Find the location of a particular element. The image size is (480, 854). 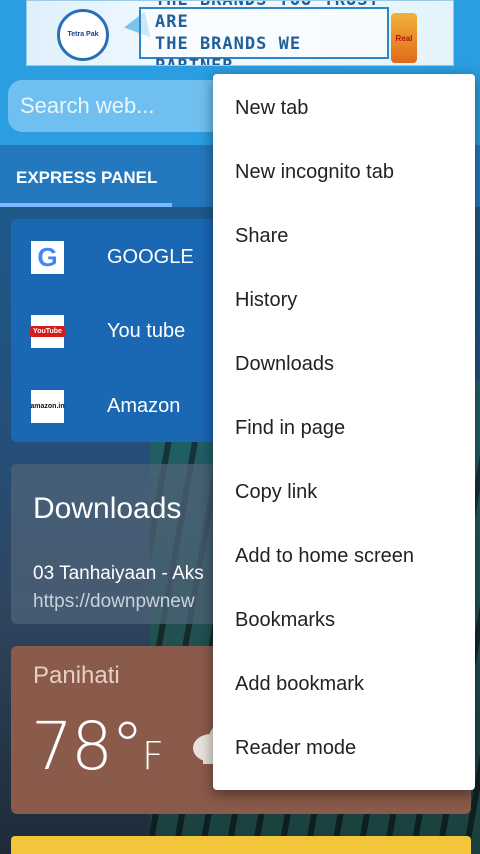

youtube-icon: YouTube is located at coordinates (47, 331).